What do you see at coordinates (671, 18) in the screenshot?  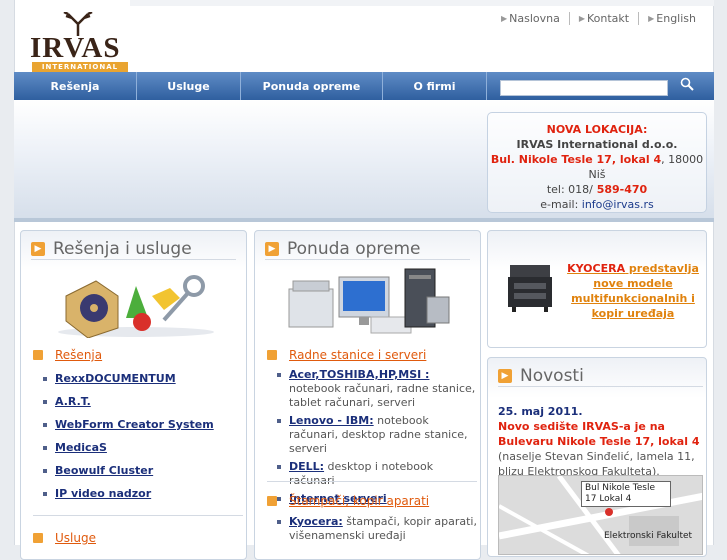 I see `link-english: ▶ English` at bounding box center [671, 18].